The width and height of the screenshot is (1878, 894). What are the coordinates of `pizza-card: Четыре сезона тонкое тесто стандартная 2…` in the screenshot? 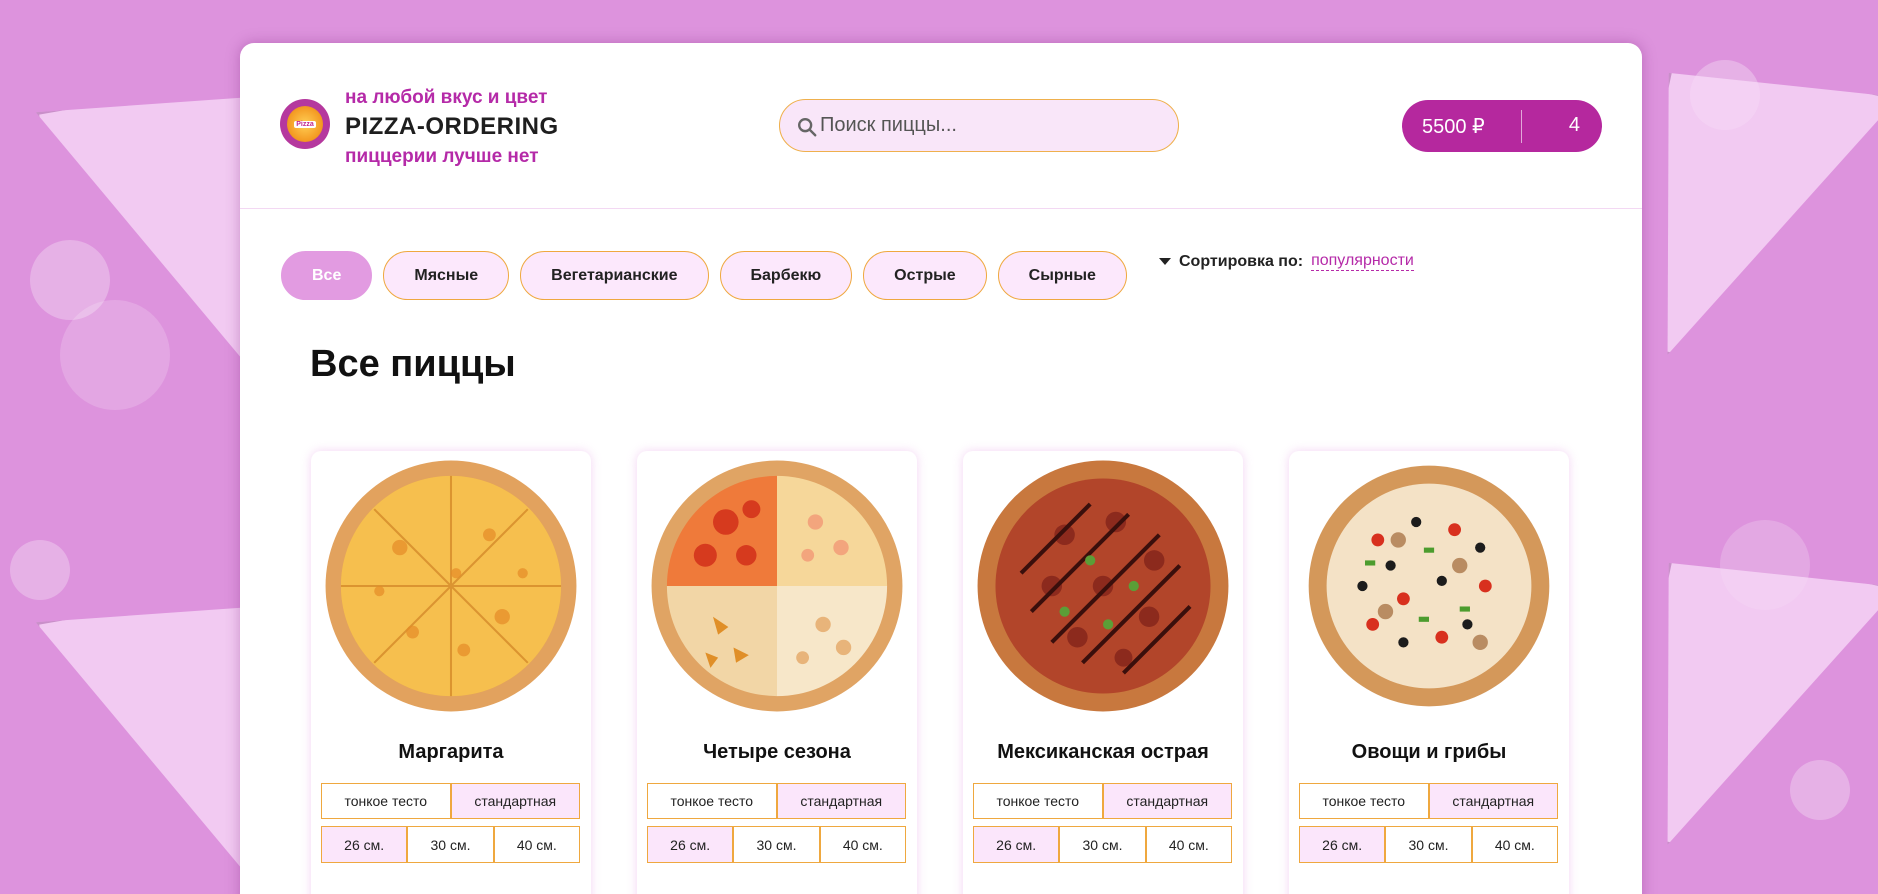 It's located at (777, 672).